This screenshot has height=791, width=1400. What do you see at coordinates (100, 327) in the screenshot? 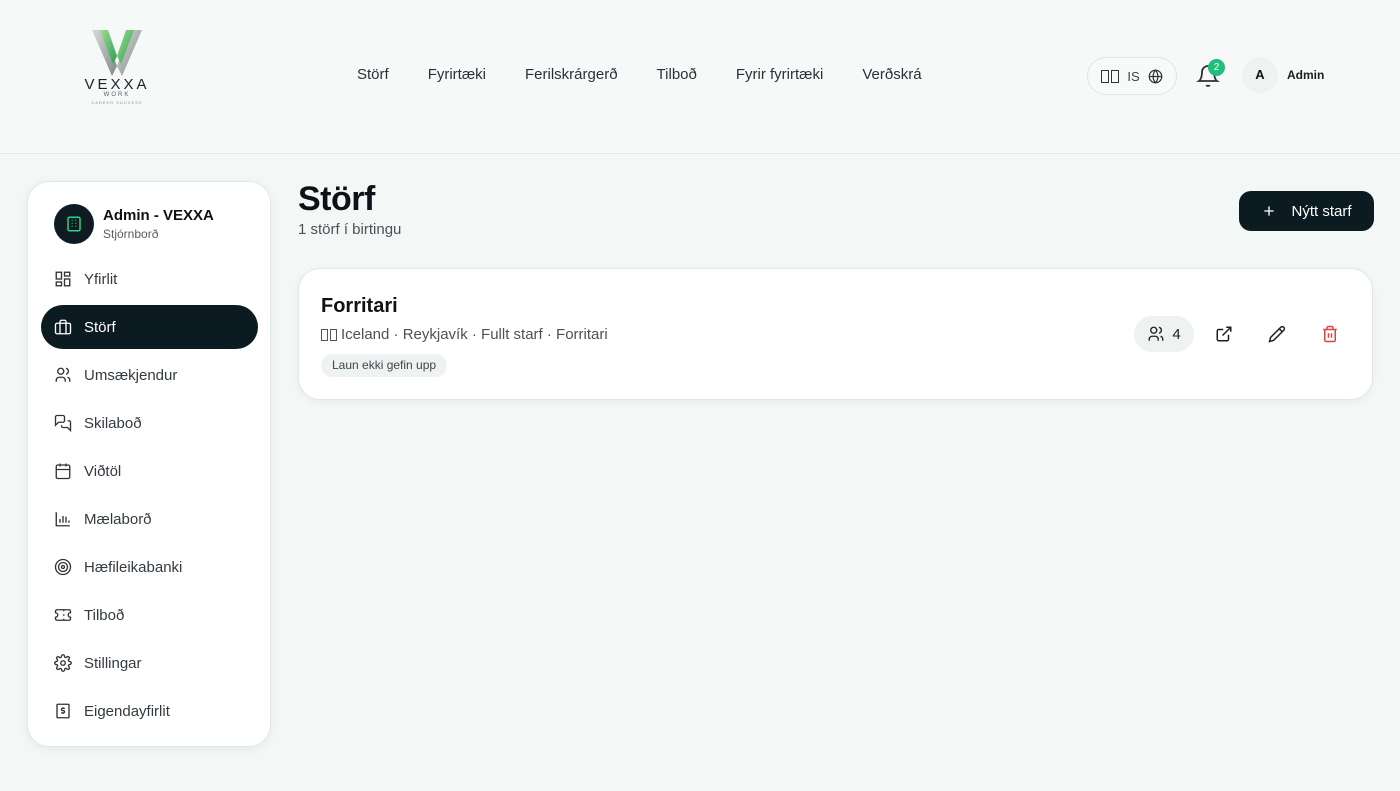
I see `sidebar-item-label: Störf` at bounding box center [100, 327].